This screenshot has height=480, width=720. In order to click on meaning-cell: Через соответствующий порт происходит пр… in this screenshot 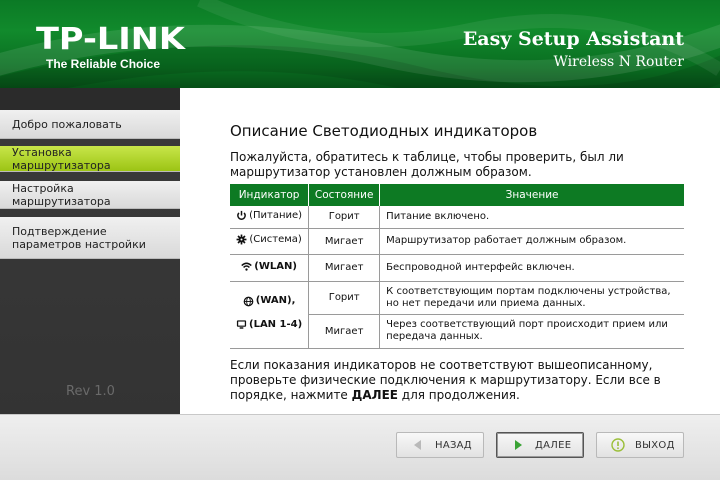, I will do `click(531, 331)`.